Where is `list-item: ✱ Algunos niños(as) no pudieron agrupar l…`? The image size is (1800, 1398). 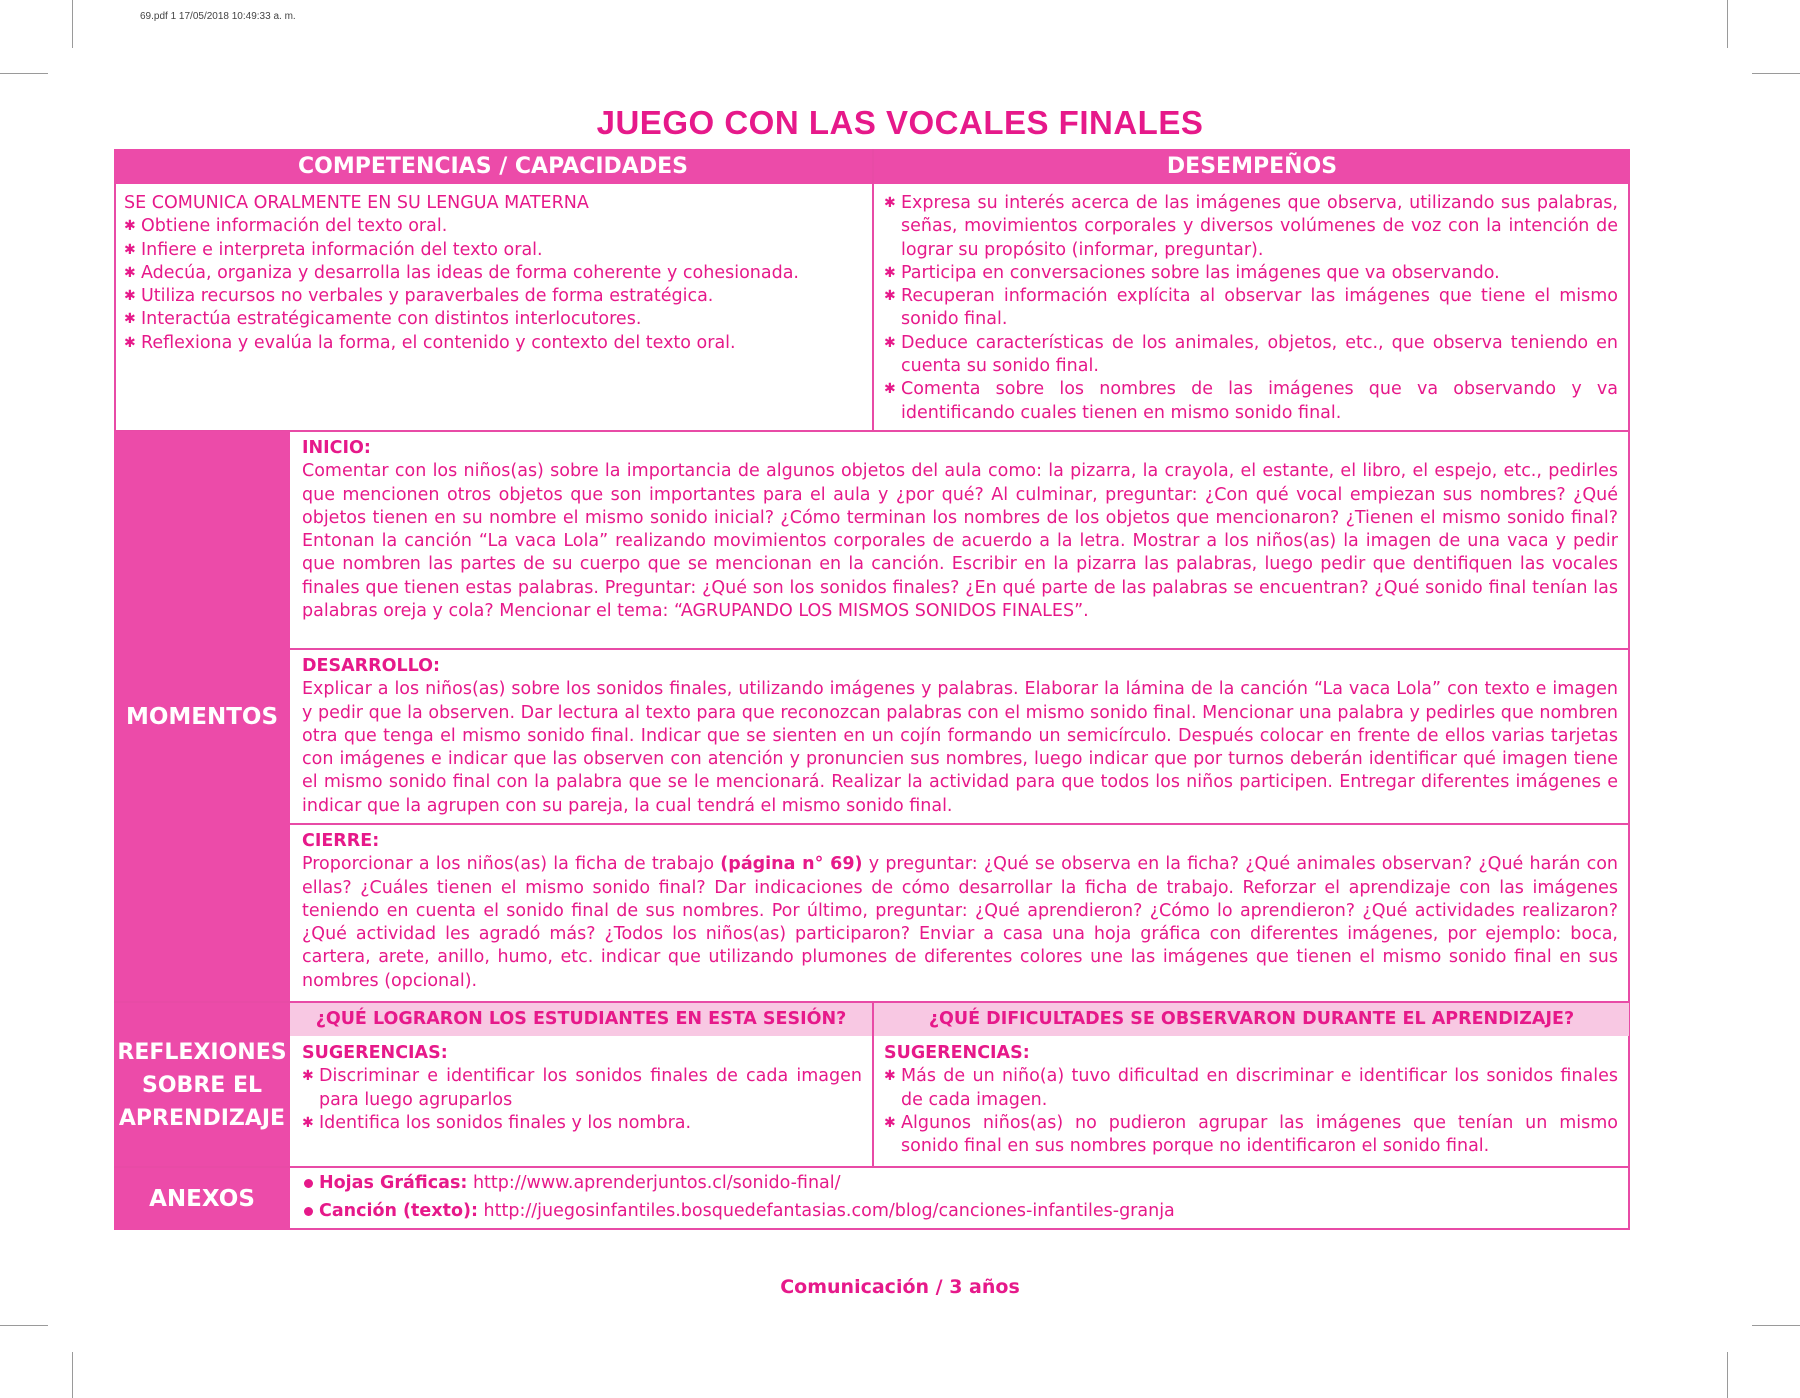
list-item: ✱ Algunos niños(as) no pudieron agrupar l… is located at coordinates (1251, 1135).